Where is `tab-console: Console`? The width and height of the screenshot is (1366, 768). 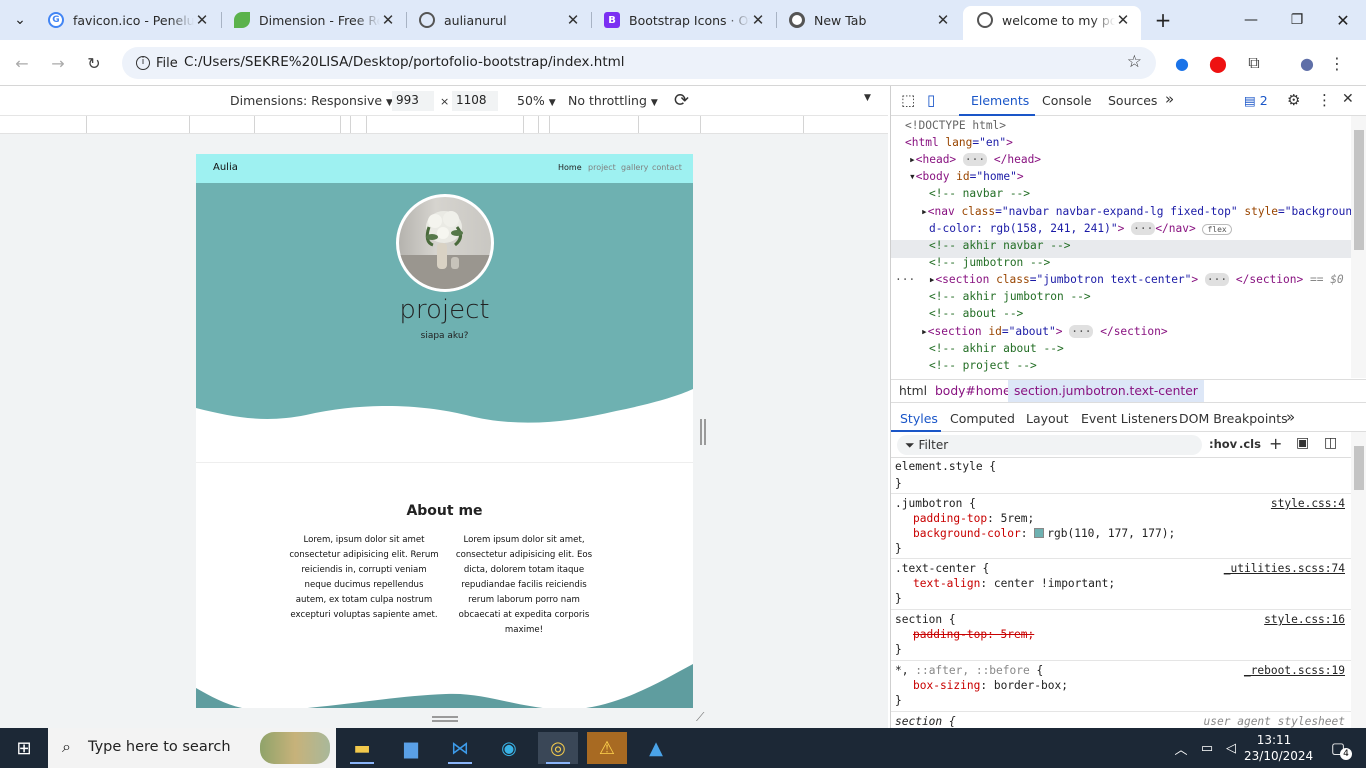
tab-console: Console is located at coordinates (1067, 100).